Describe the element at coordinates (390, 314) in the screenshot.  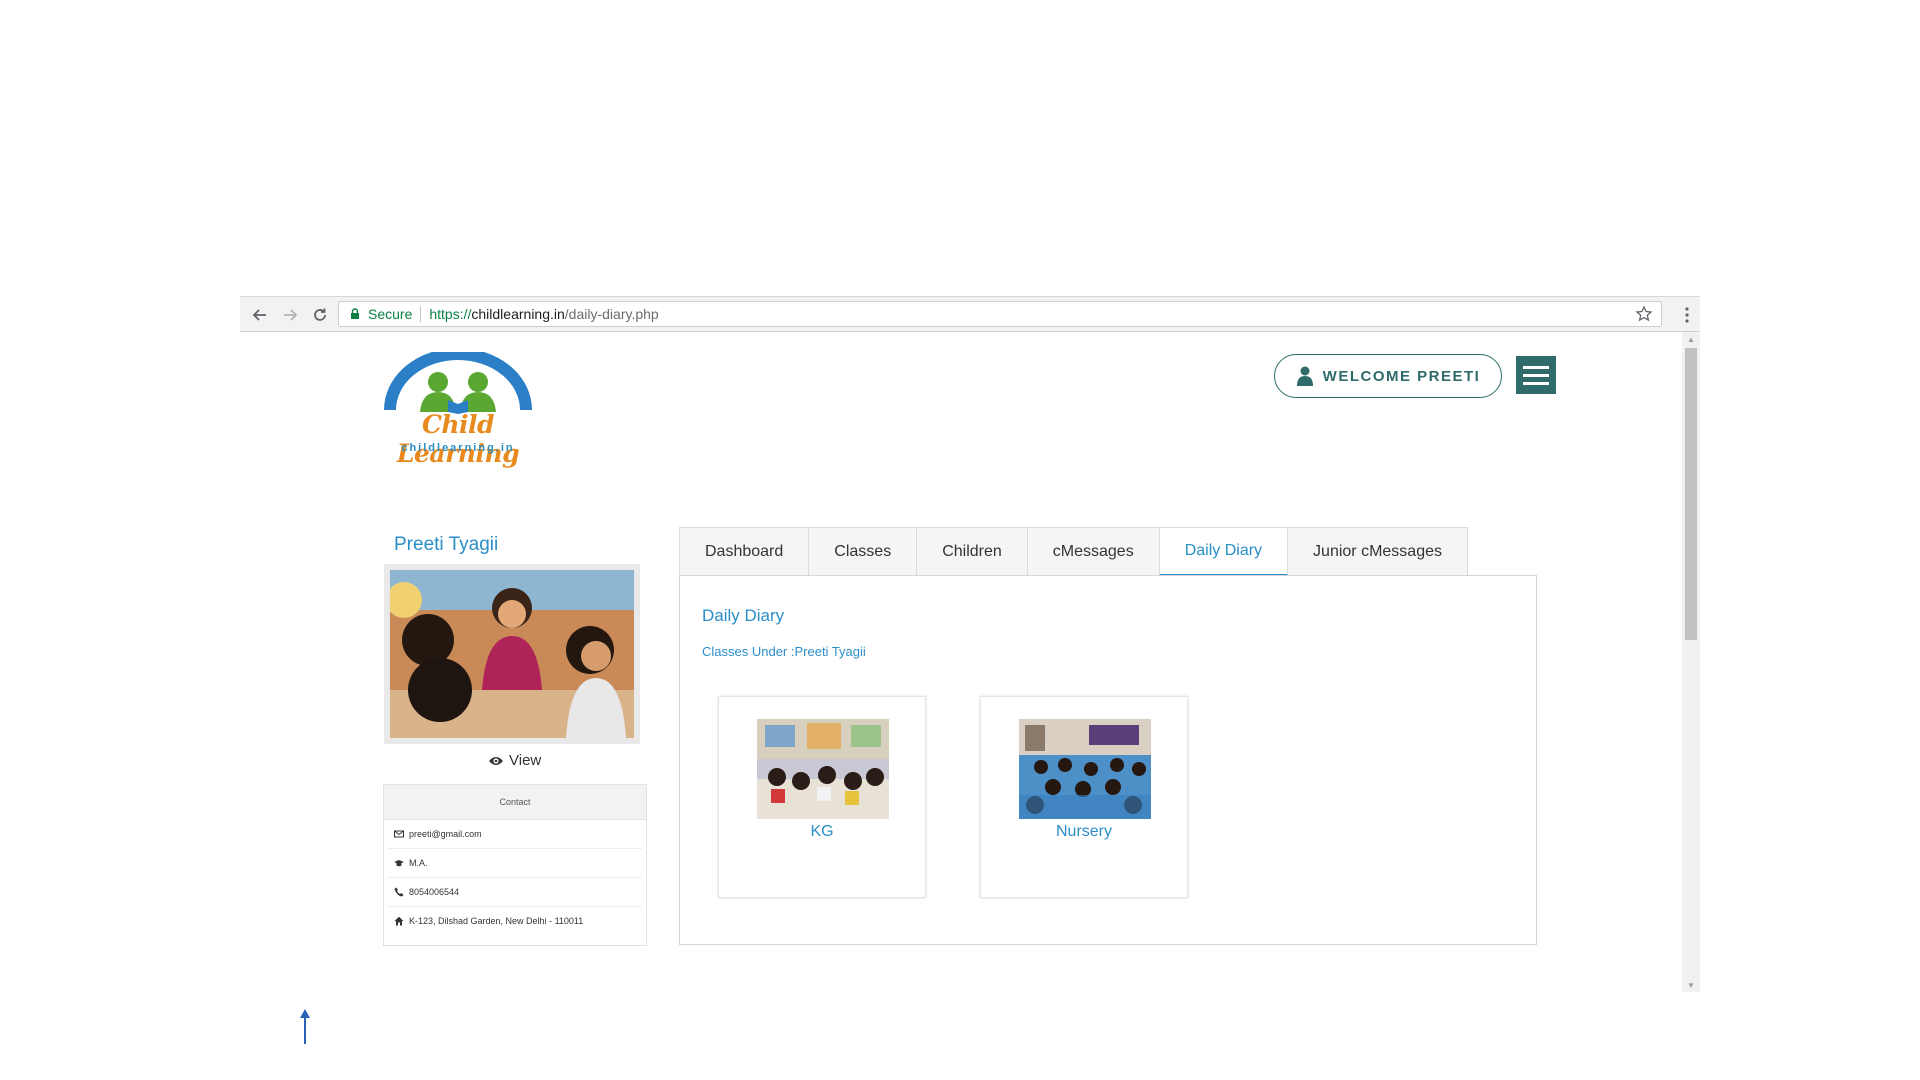
I see `secure-label: Secure` at that location.